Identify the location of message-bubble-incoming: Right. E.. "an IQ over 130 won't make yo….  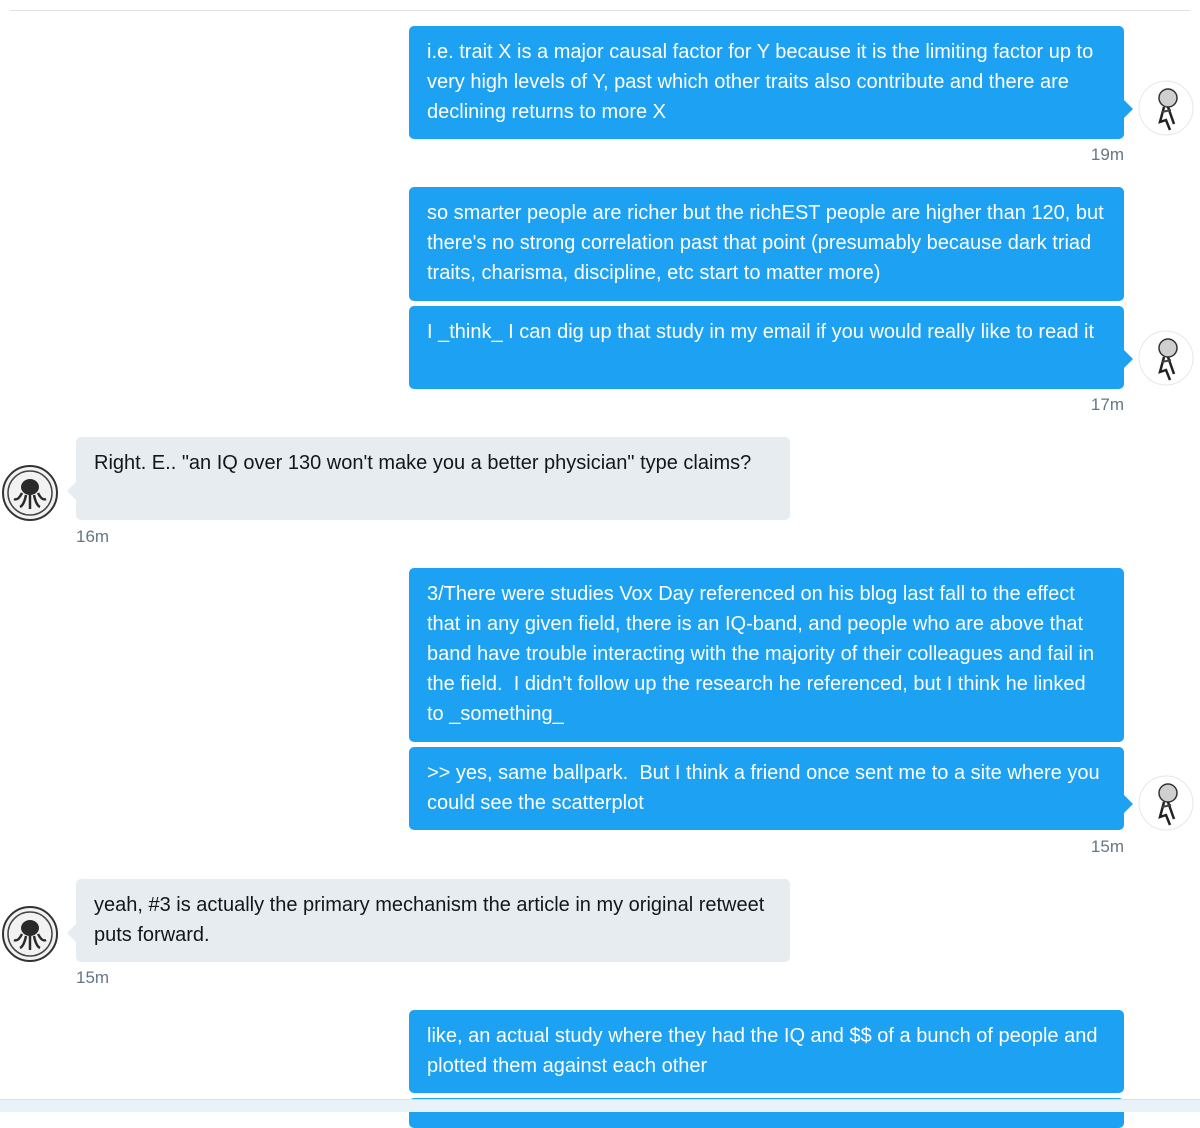
(433, 478).